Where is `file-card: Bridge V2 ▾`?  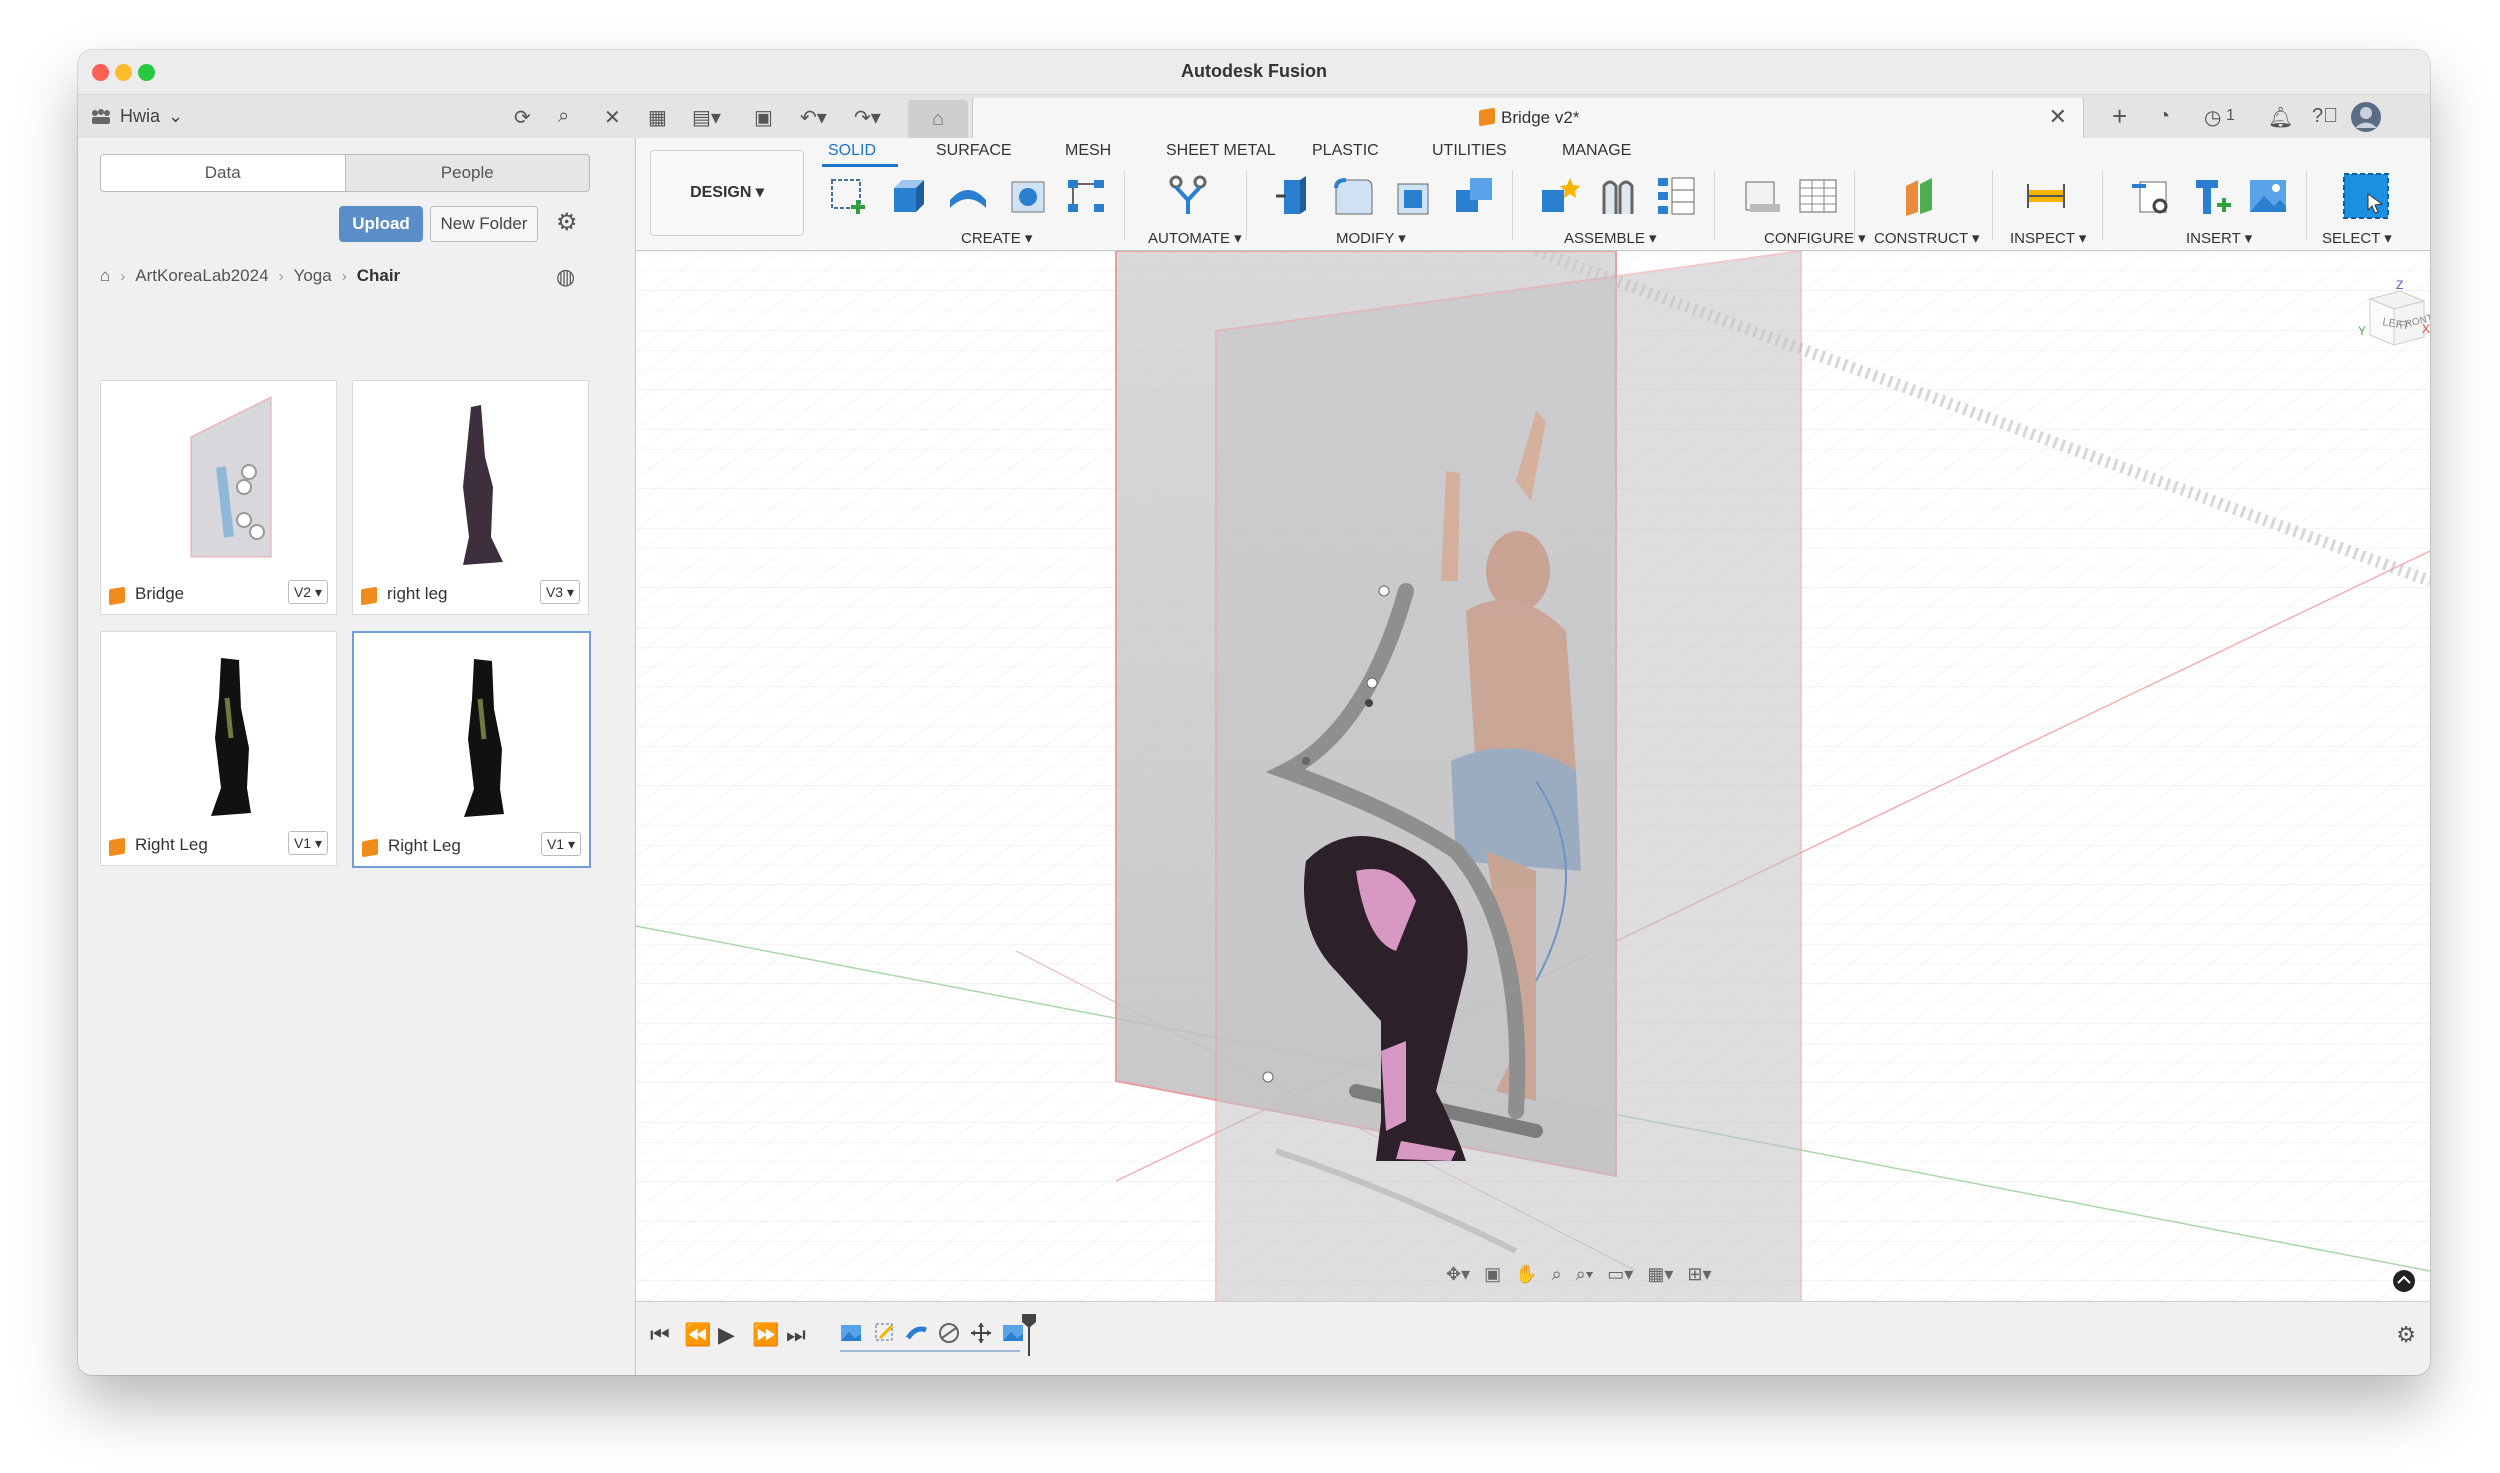 file-card: Bridge V2 ▾ is located at coordinates (218, 497).